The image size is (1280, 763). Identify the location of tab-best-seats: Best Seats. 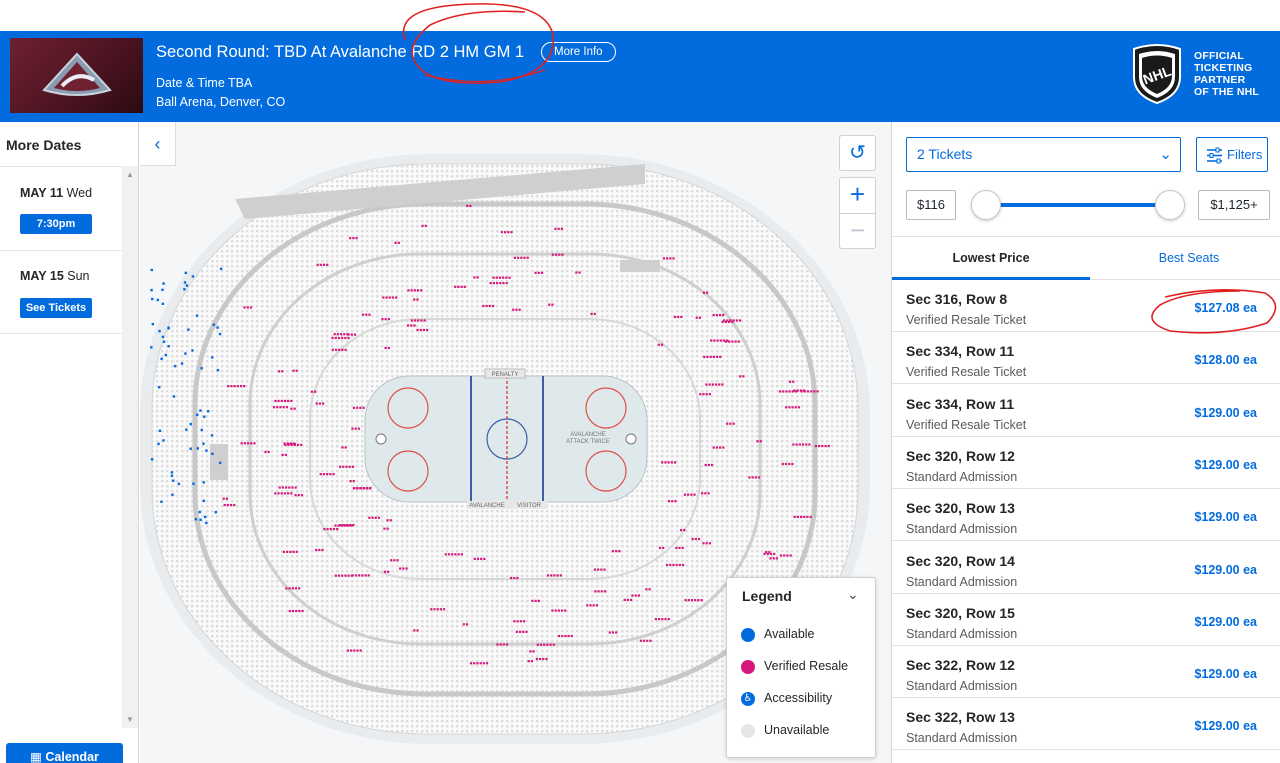
(1185, 258).